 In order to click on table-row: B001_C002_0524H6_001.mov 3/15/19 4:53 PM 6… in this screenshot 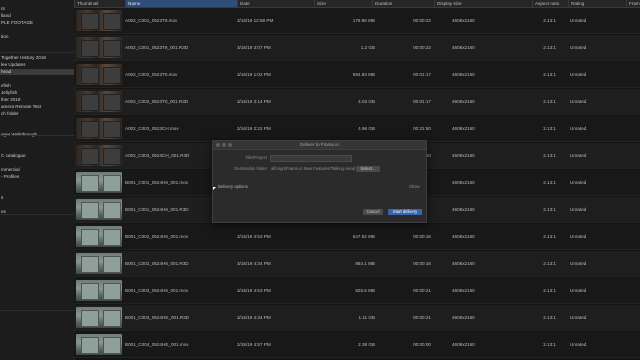, I will do `click(357, 237)`.